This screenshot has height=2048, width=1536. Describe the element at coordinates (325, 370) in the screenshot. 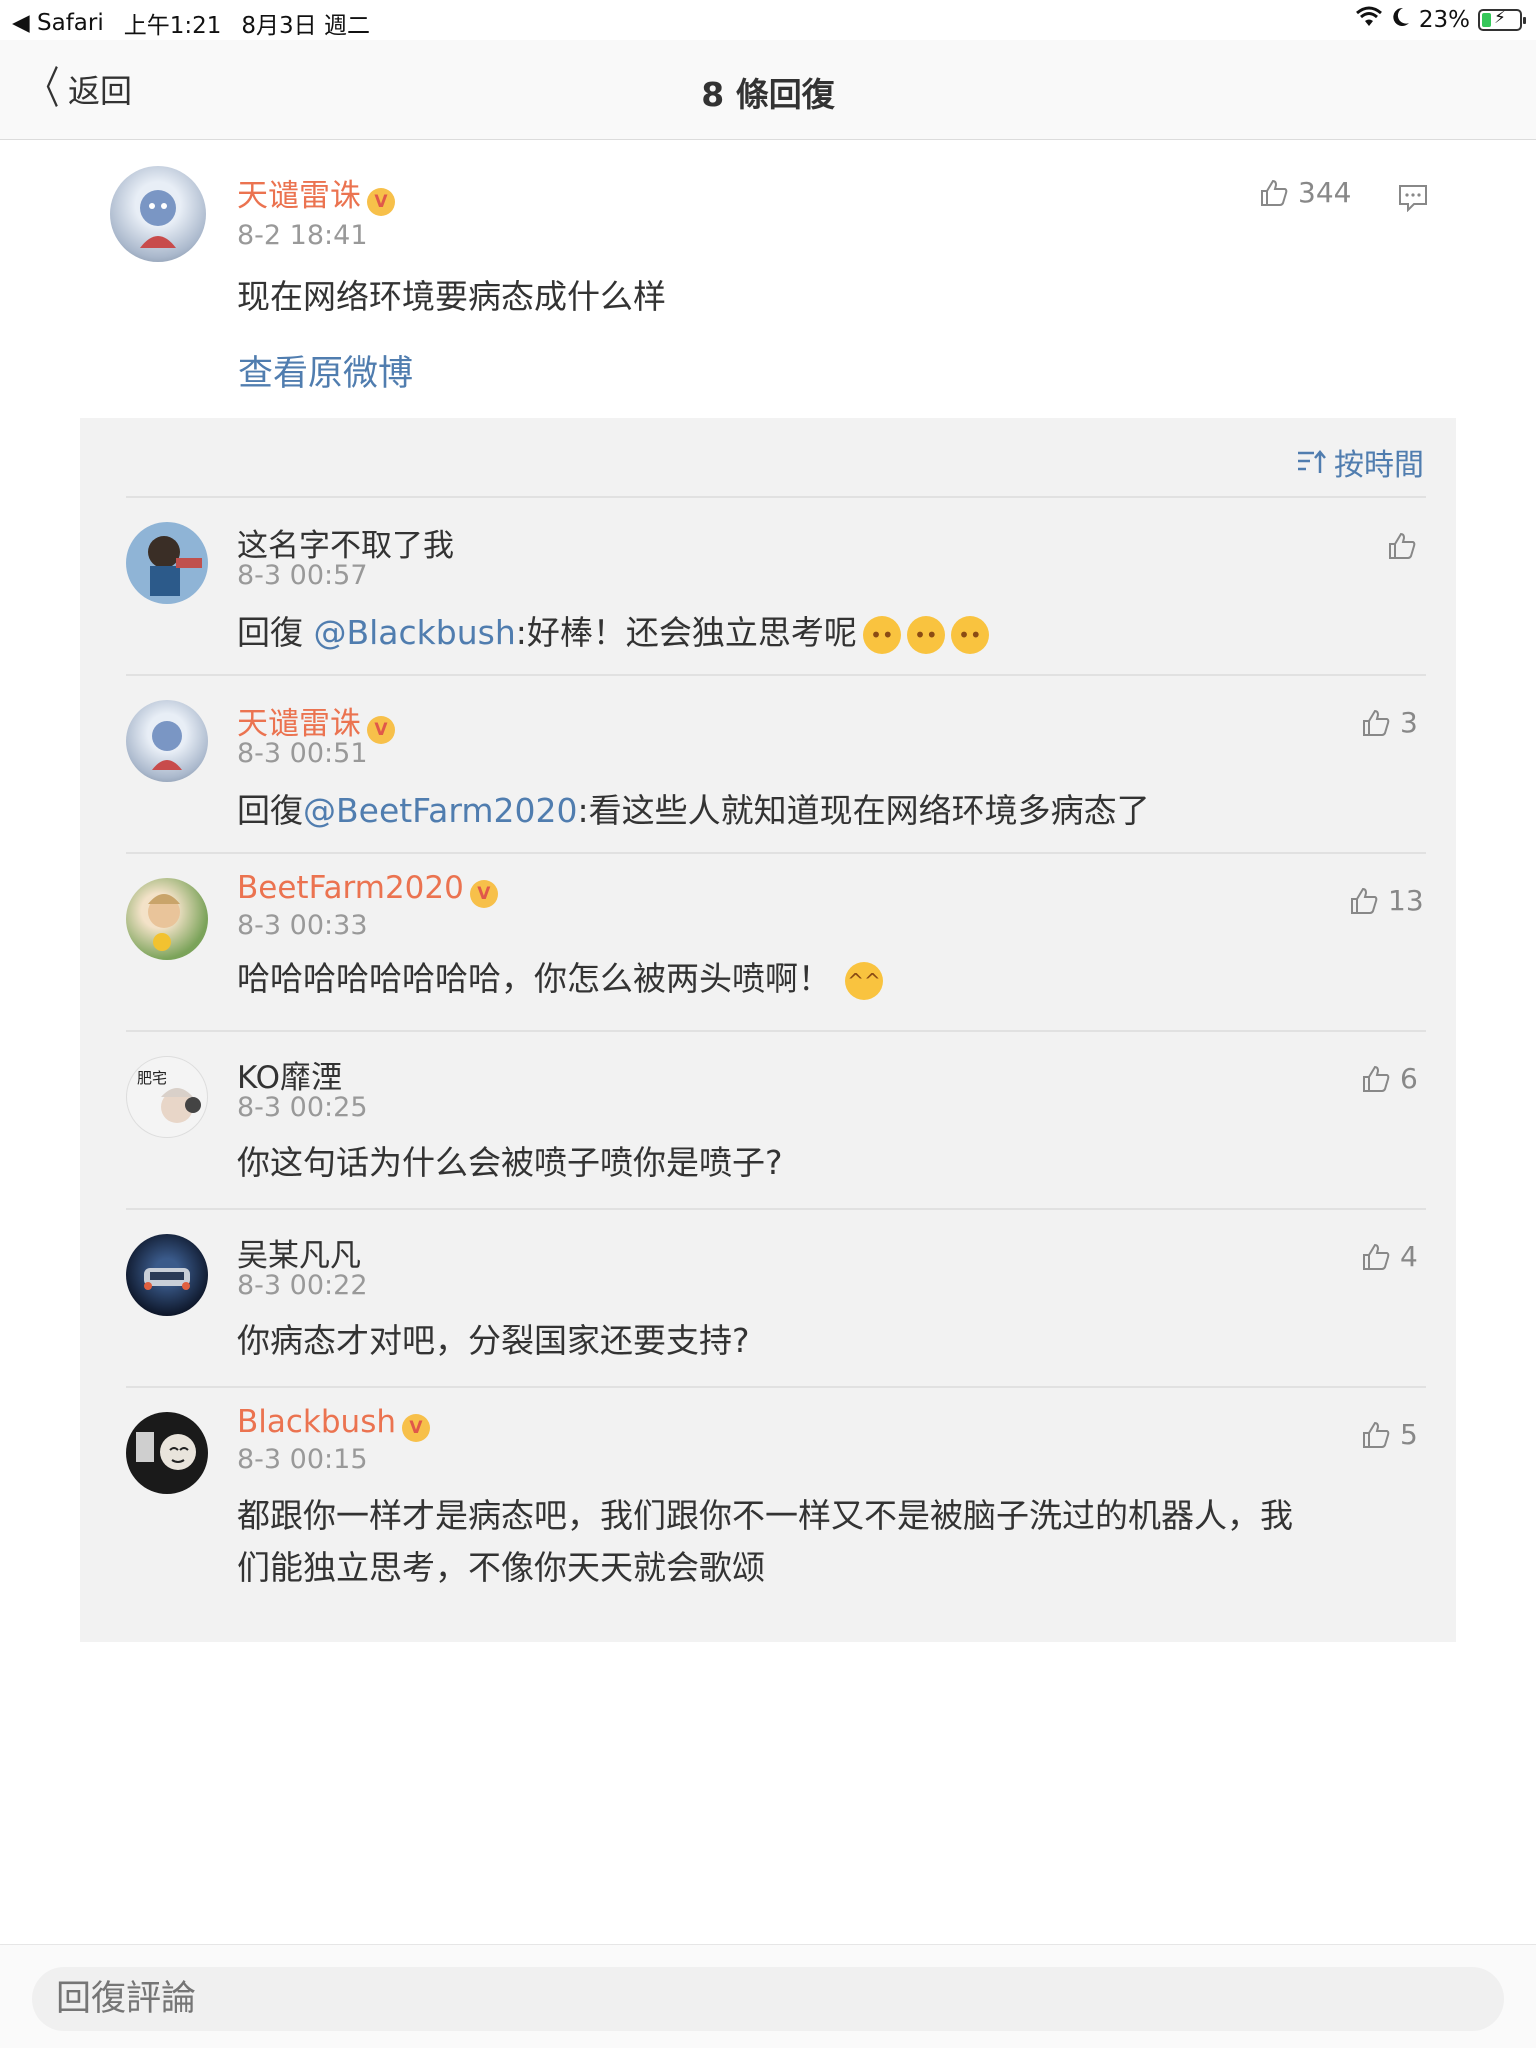

I see `view-original-link: 查看原微博` at that location.